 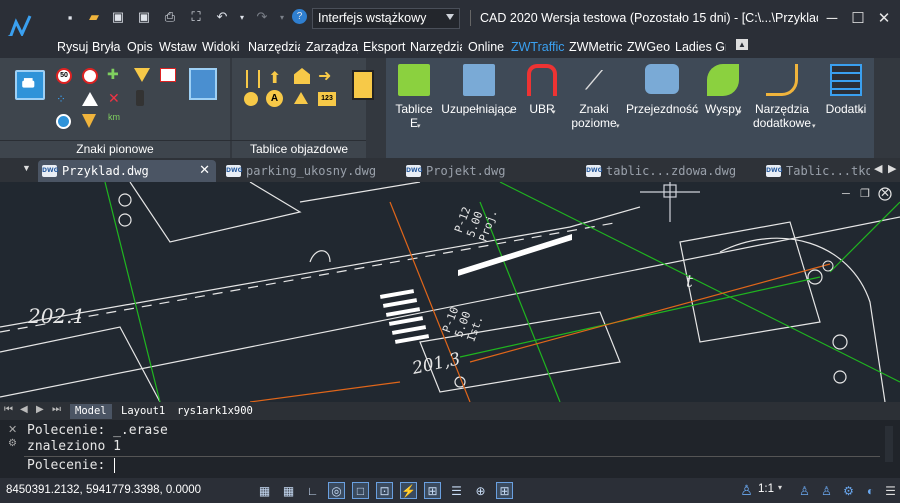 What do you see at coordinates (542, 90) in the screenshot?
I see `ubr-button: UBR` at bounding box center [542, 90].